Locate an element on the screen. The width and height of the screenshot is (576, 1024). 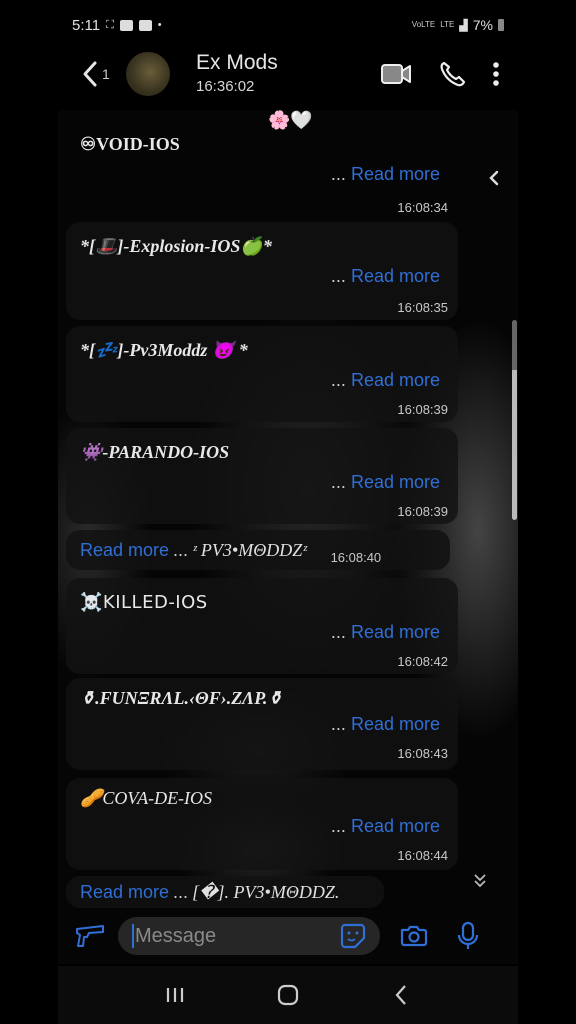
status-bar: 5:11 ⛶ • VoLTE LTE ▟ 7% is located at coordinates (288, 25).